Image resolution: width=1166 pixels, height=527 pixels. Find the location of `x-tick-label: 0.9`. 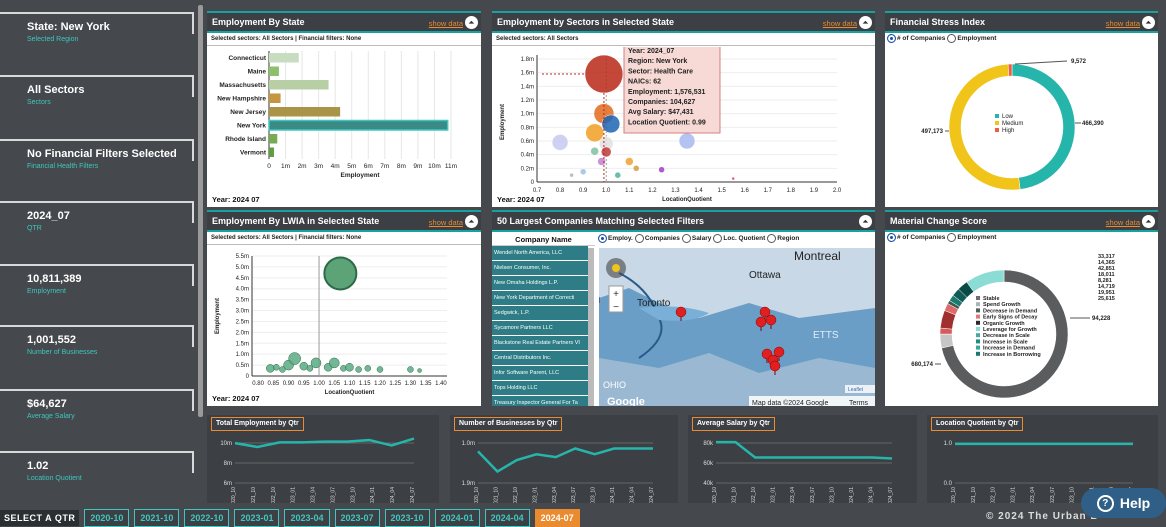

x-tick-label: 0.9 is located at coordinates (583, 191).